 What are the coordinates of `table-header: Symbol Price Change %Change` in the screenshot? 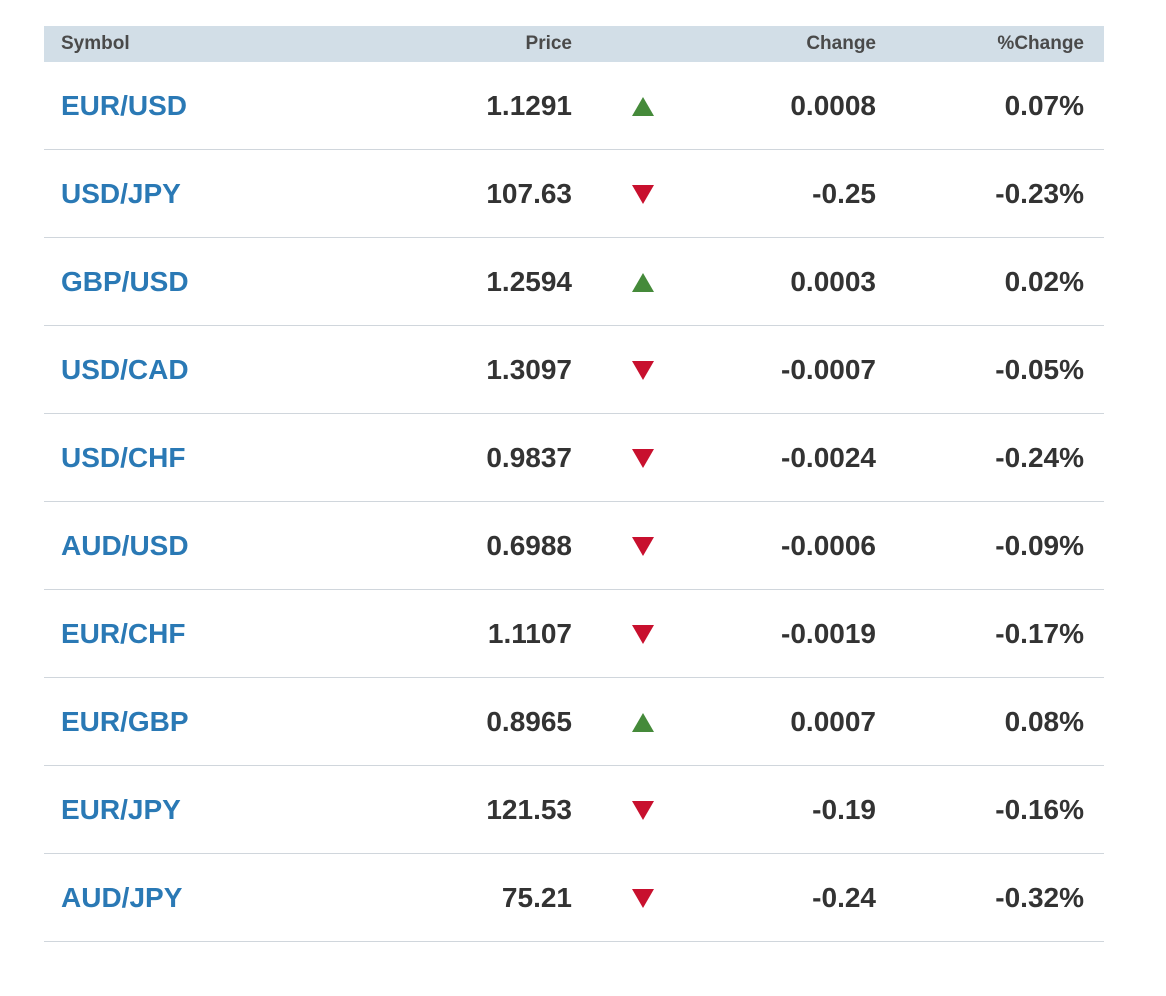 It's located at (574, 44).